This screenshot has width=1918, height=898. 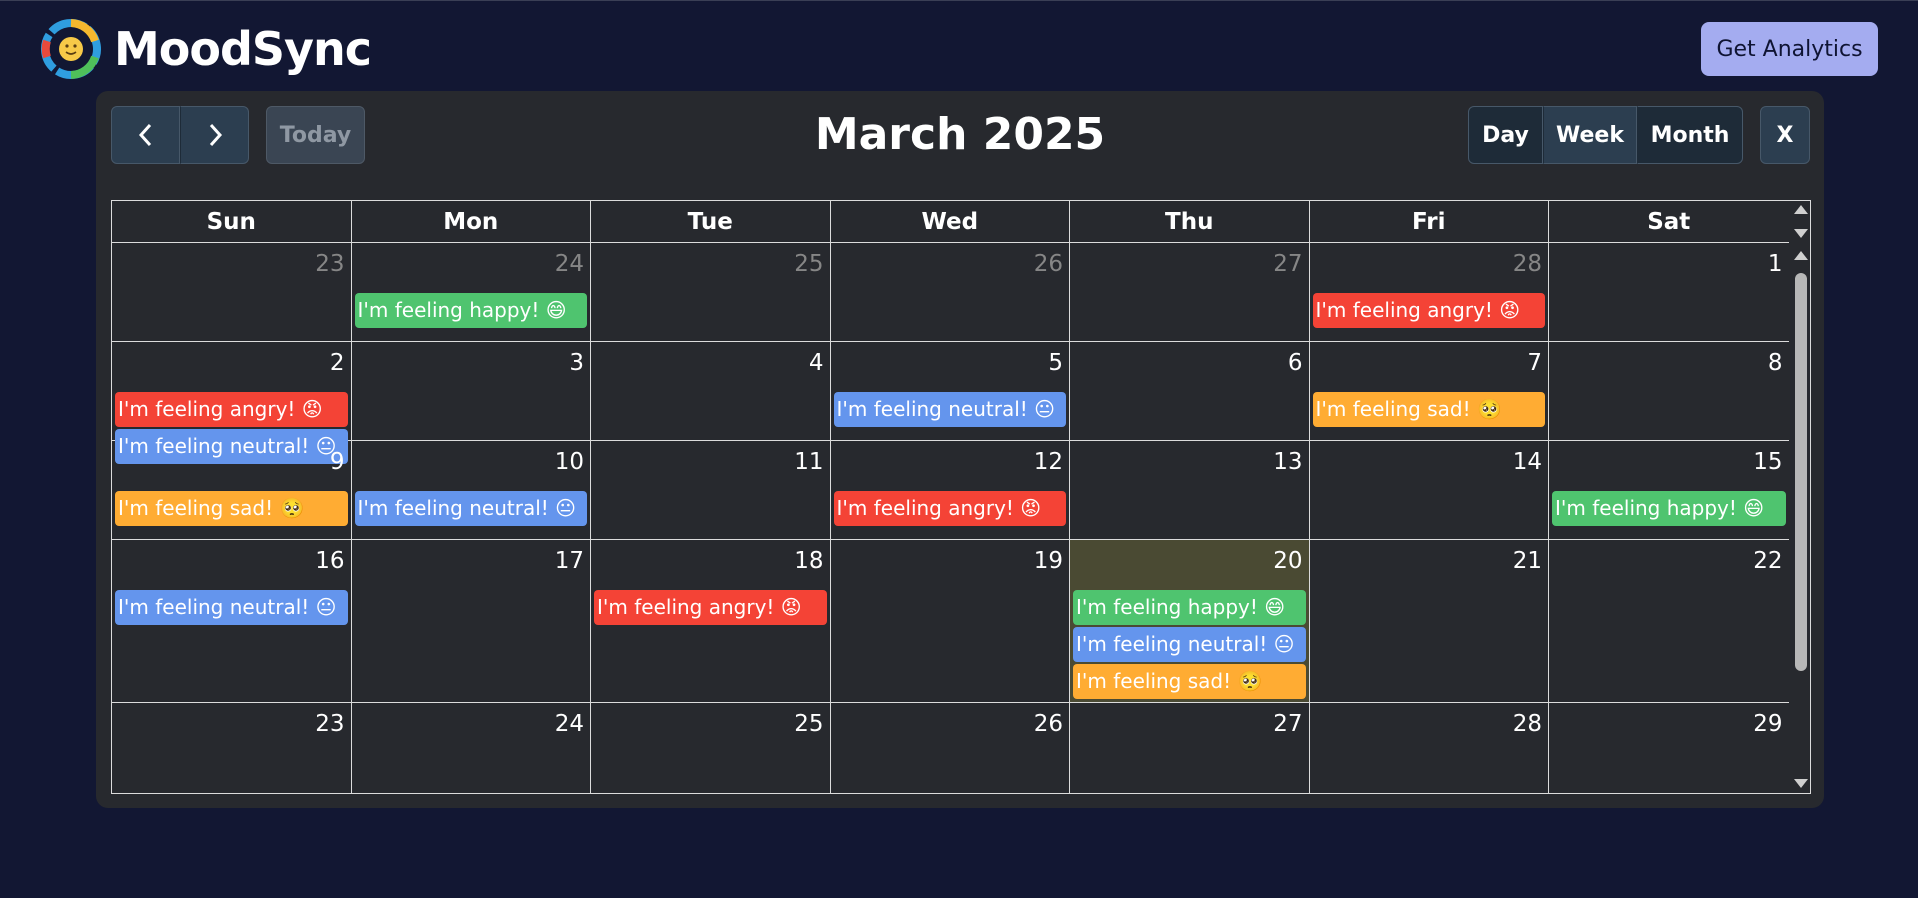 What do you see at coordinates (471, 490) in the screenshot?
I see `day-cell: 10 I'm feeling neutral! 😐` at bounding box center [471, 490].